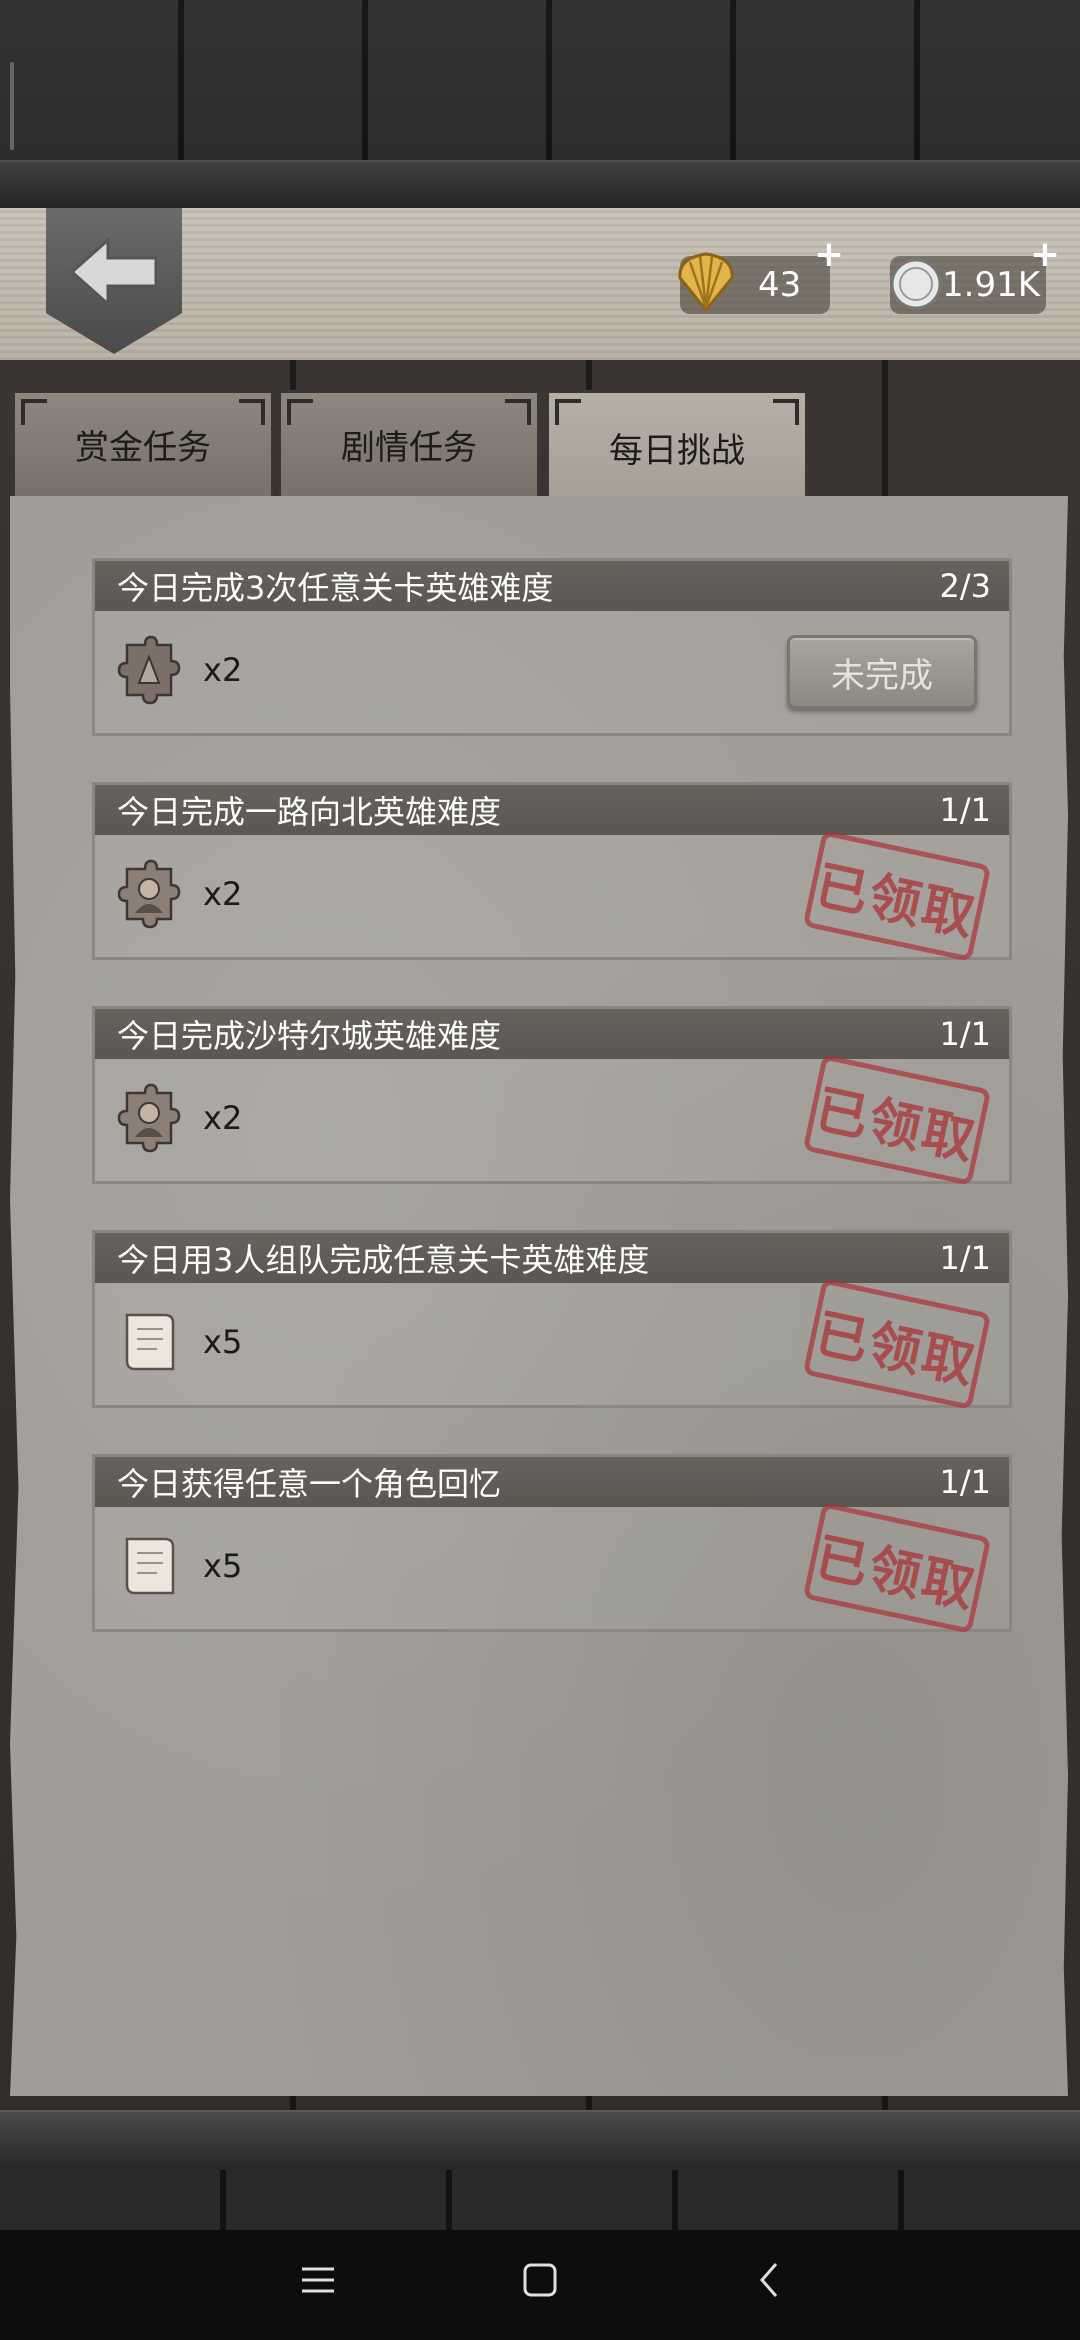 The height and width of the screenshot is (2340, 1080). What do you see at coordinates (409, 448) in the screenshot?
I see `tab-label: 剧情任务` at bounding box center [409, 448].